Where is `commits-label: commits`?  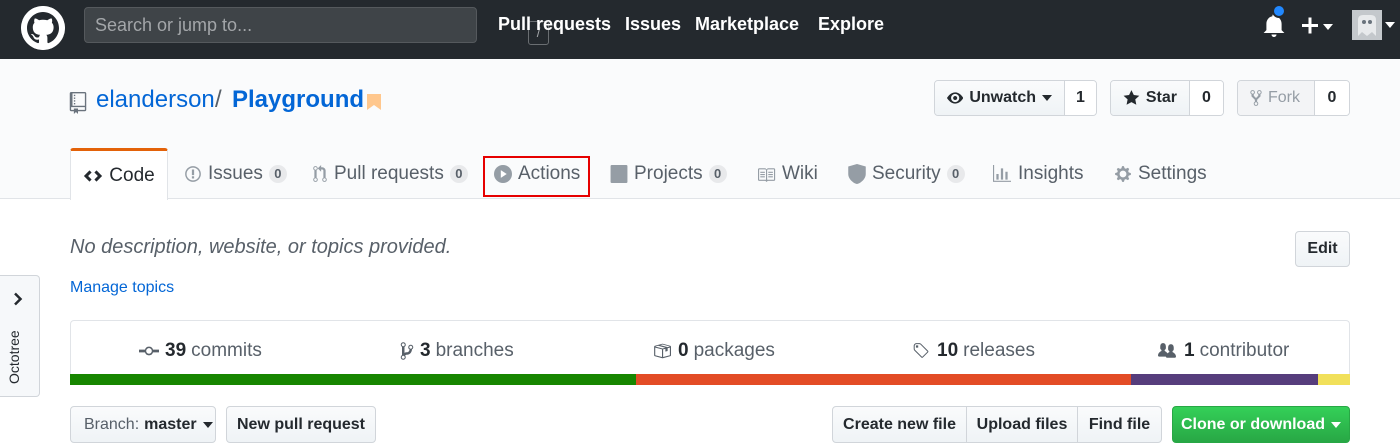 commits-label: commits is located at coordinates (226, 350).